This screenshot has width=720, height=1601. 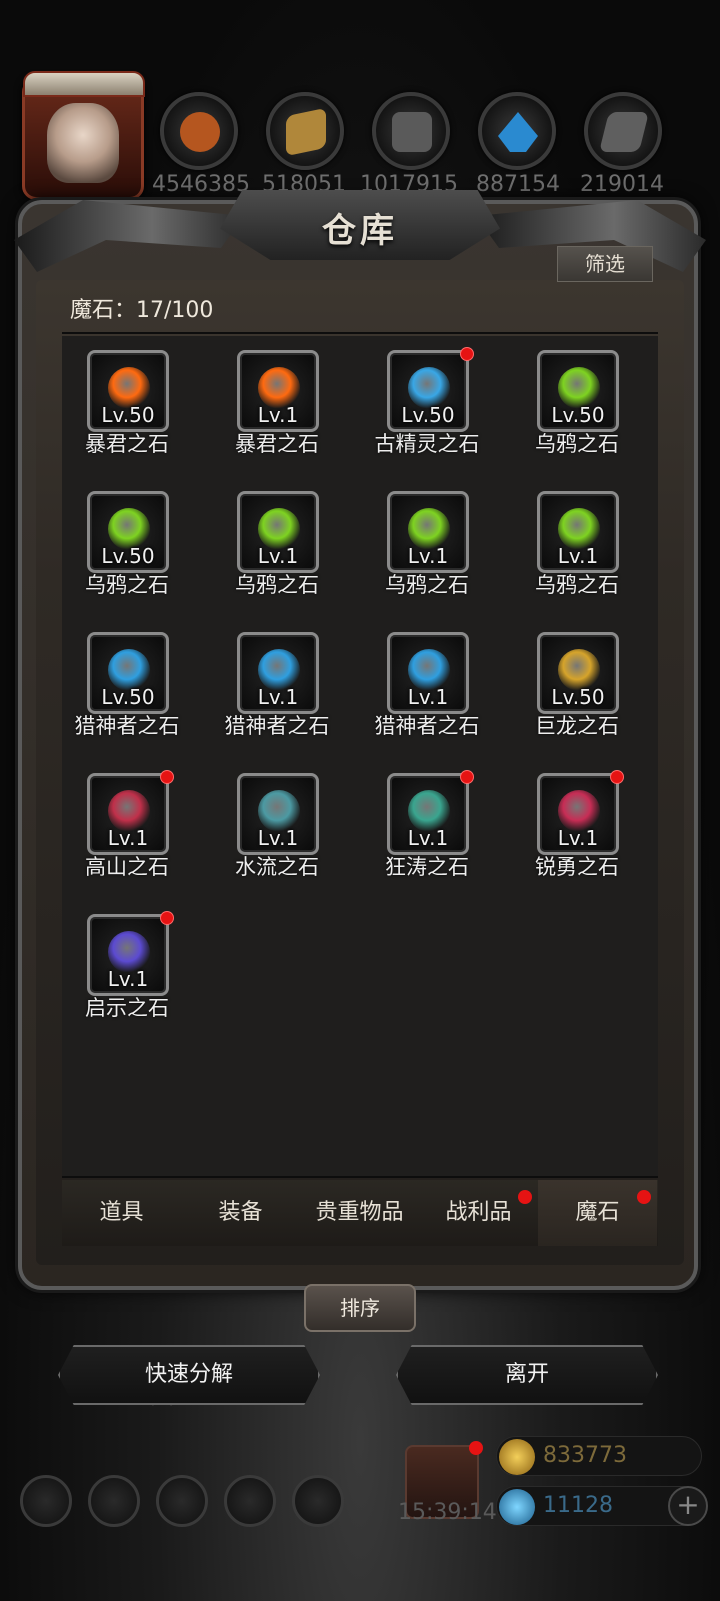 What do you see at coordinates (517, 1457) in the screenshot?
I see `gold-coin-icon` at bounding box center [517, 1457].